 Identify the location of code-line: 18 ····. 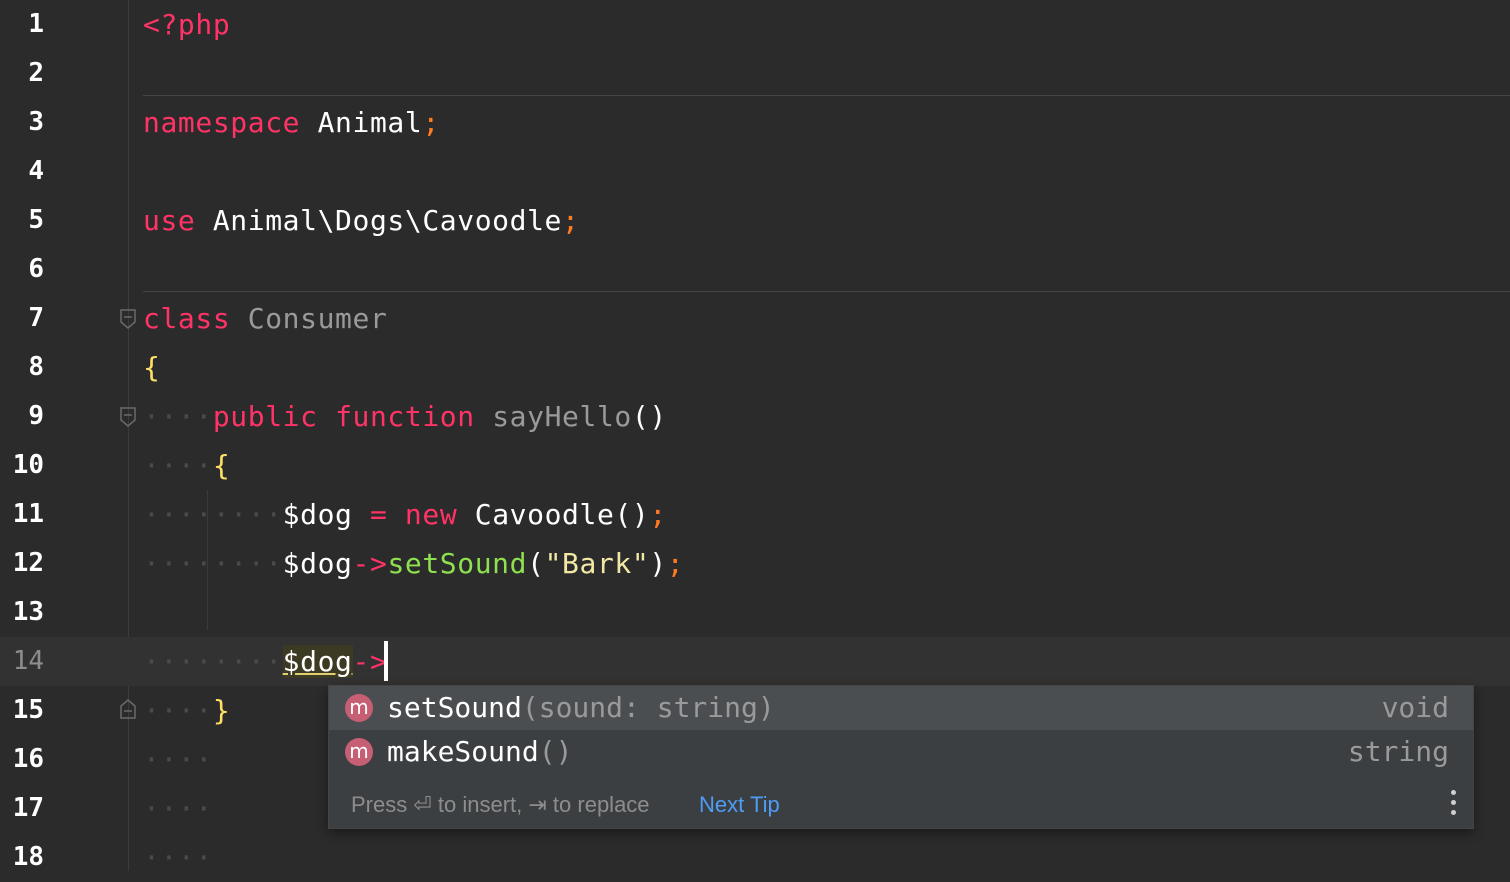
(755, 857).